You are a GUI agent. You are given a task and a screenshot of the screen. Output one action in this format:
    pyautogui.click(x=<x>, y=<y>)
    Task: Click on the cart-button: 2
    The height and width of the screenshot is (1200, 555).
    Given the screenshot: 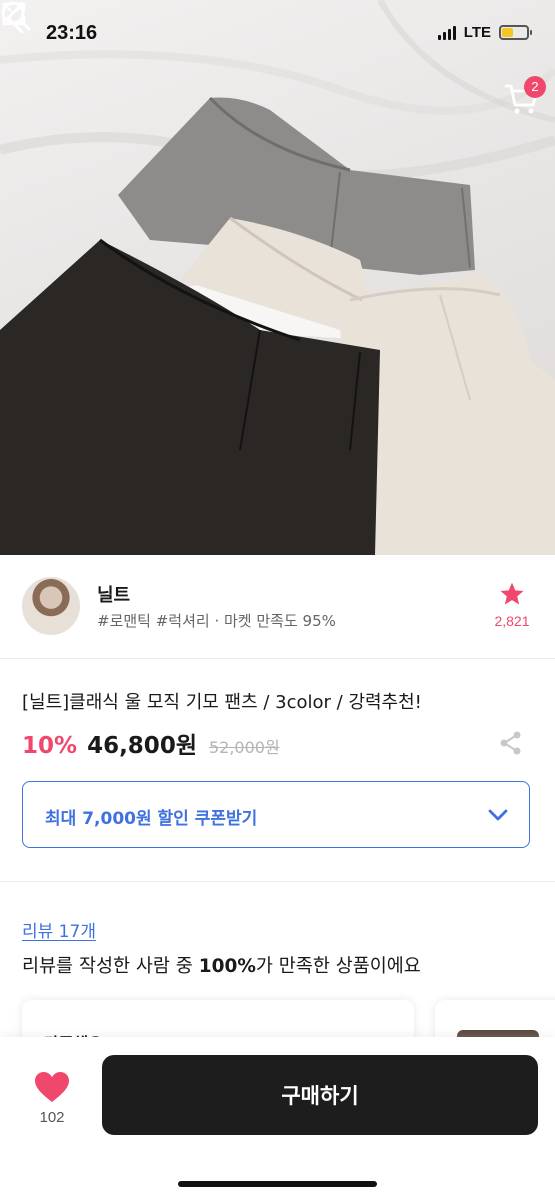 What is the action you would take?
    pyautogui.click(x=525, y=96)
    